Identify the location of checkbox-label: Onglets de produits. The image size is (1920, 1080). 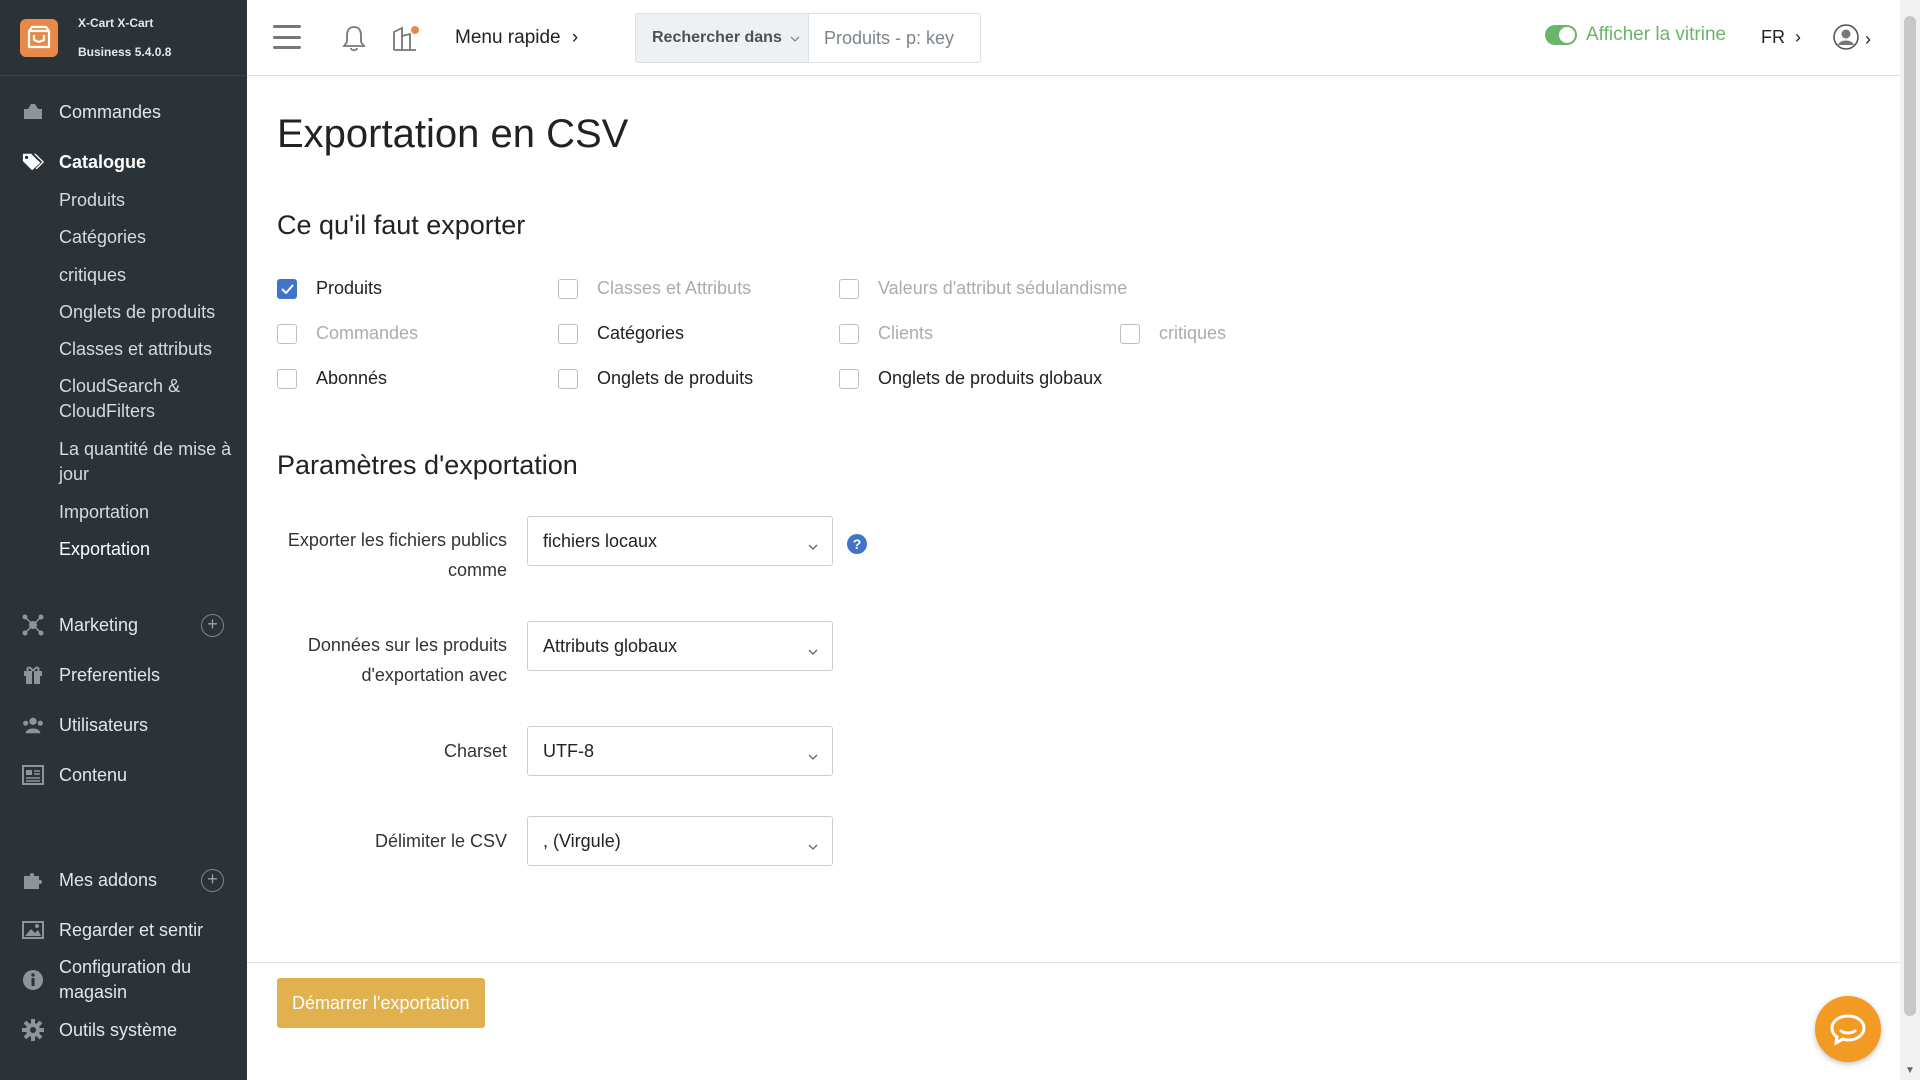
(675, 378).